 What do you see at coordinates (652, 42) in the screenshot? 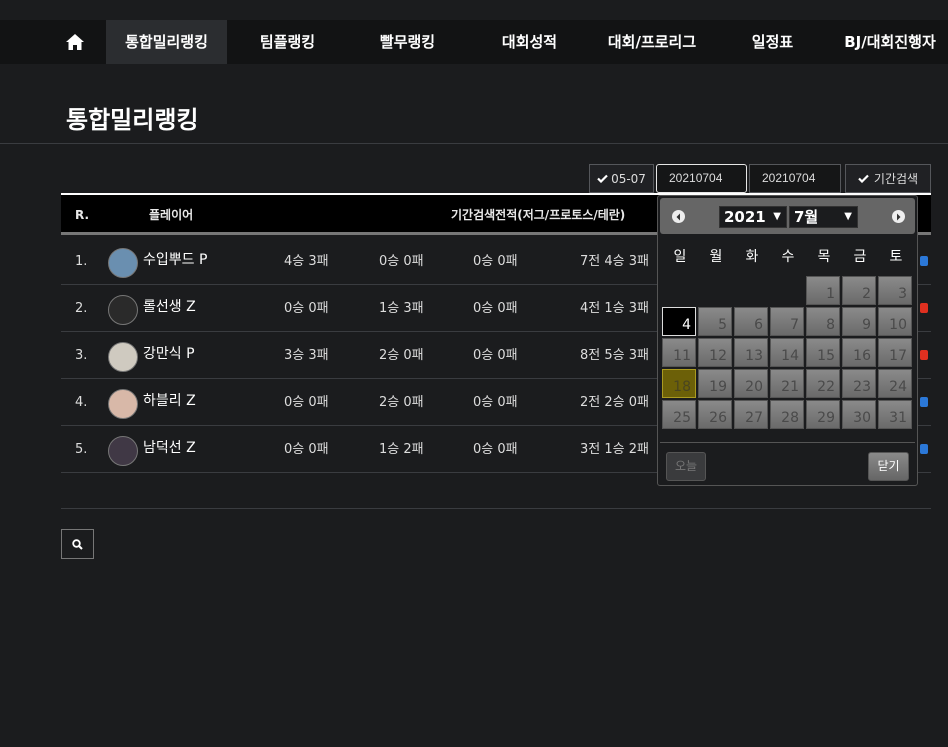
I see `nav-item-tournament-proleague: 대회/프로리그` at bounding box center [652, 42].